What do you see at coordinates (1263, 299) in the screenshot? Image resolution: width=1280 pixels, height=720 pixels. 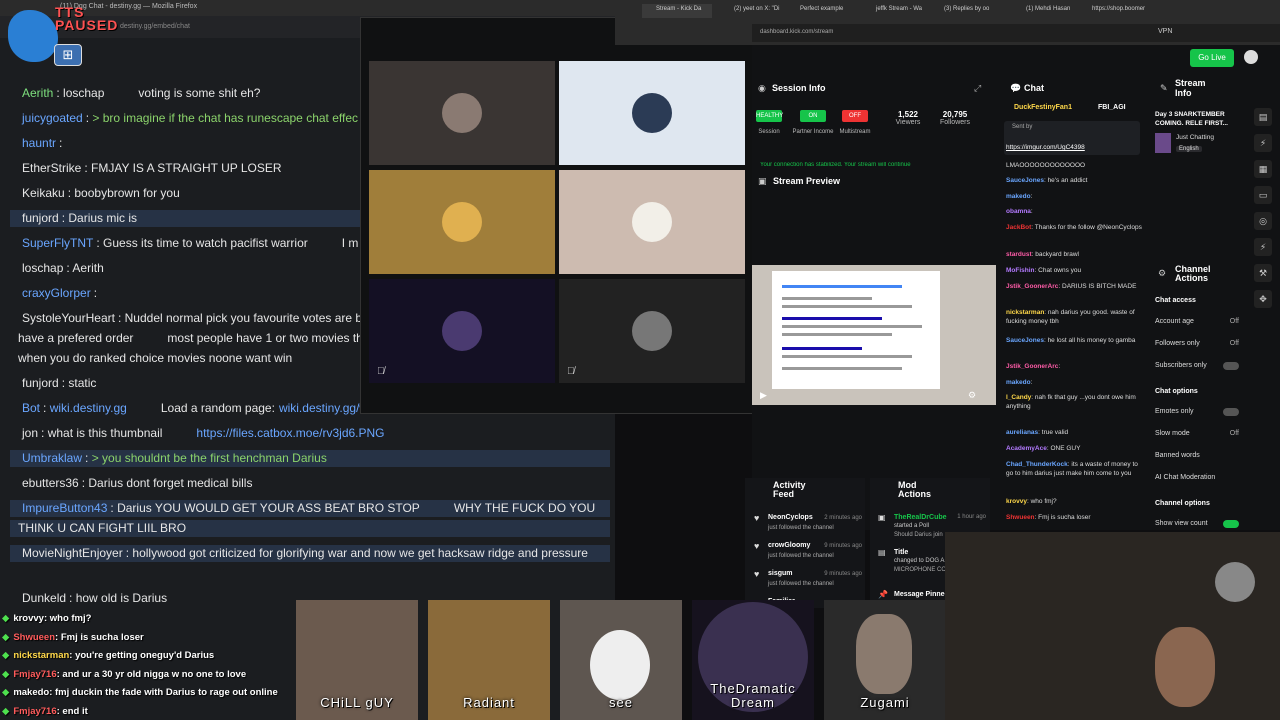 I see `puzzle-icon: ✥` at bounding box center [1263, 299].